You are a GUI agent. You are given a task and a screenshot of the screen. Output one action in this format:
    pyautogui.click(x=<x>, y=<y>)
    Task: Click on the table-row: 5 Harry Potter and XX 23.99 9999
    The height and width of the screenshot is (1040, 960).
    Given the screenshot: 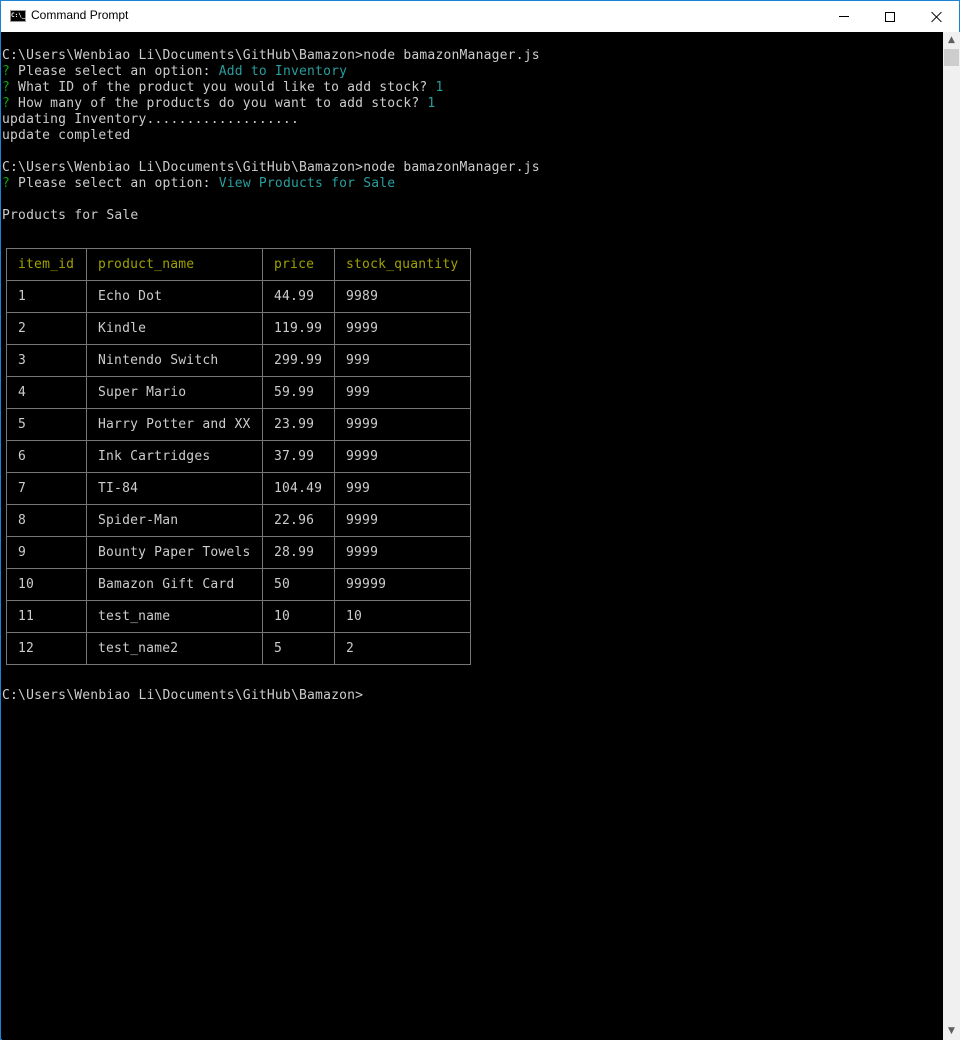 What is the action you would take?
    pyautogui.click(x=238, y=424)
    